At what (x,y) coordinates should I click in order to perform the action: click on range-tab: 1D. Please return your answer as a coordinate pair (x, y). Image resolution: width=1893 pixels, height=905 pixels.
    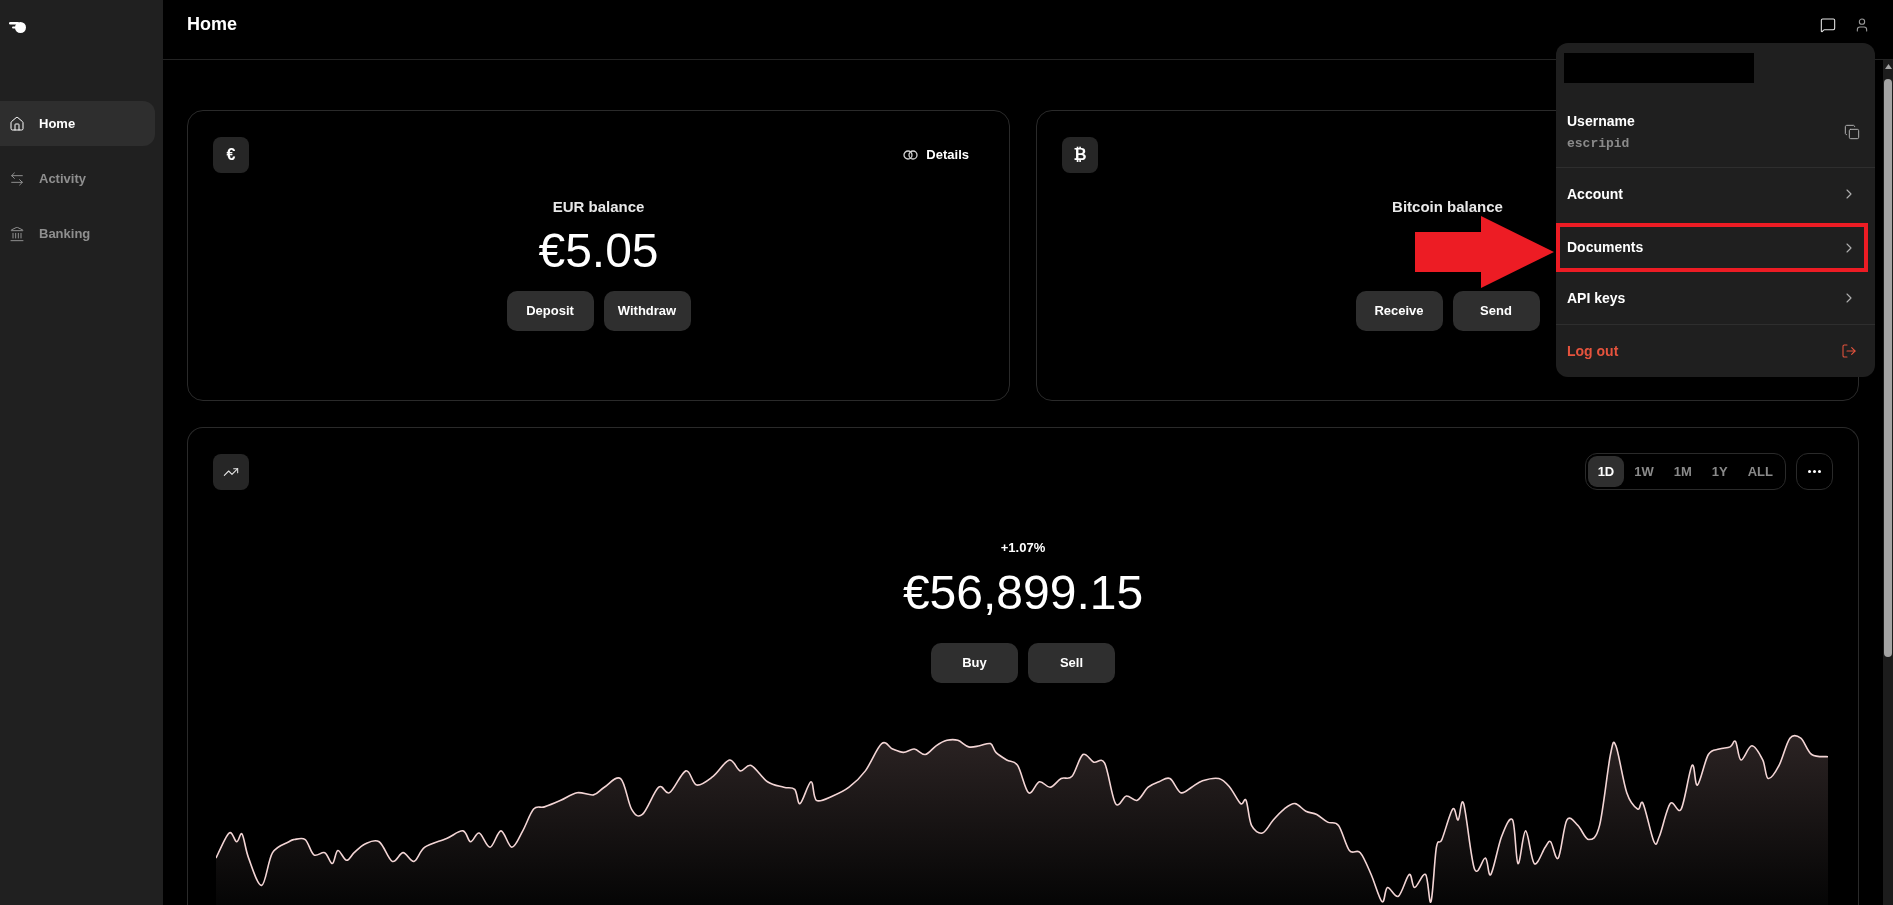
    Looking at the image, I should click on (1606, 471).